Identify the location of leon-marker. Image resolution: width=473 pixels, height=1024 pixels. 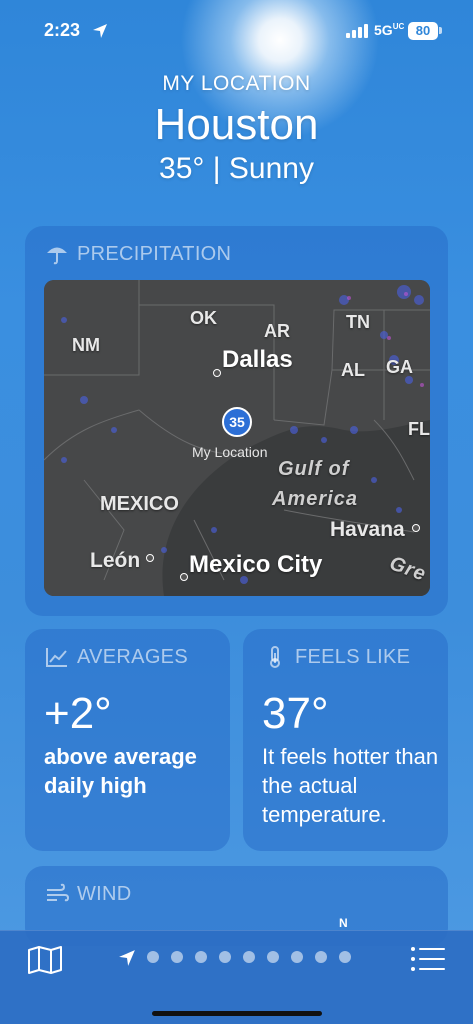
(150, 558).